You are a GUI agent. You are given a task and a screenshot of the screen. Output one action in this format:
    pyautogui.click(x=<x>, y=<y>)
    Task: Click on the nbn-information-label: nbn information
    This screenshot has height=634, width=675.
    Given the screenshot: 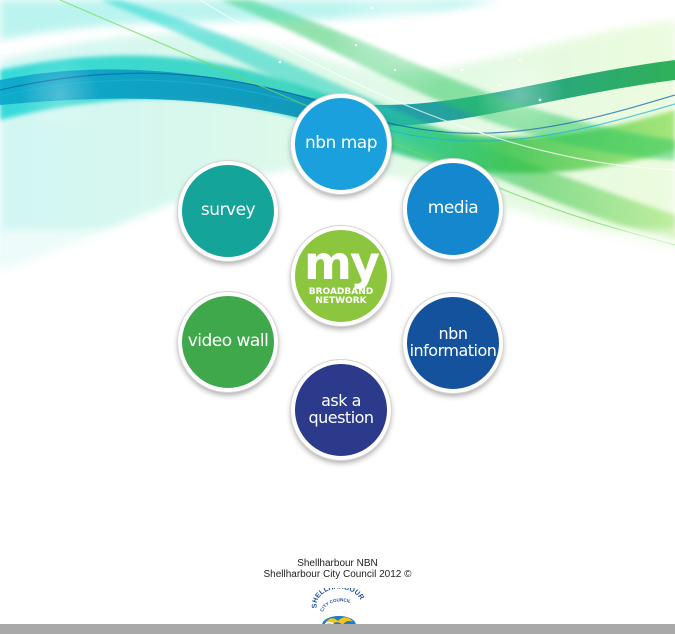 What is the action you would take?
    pyautogui.click(x=453, y=342)
    